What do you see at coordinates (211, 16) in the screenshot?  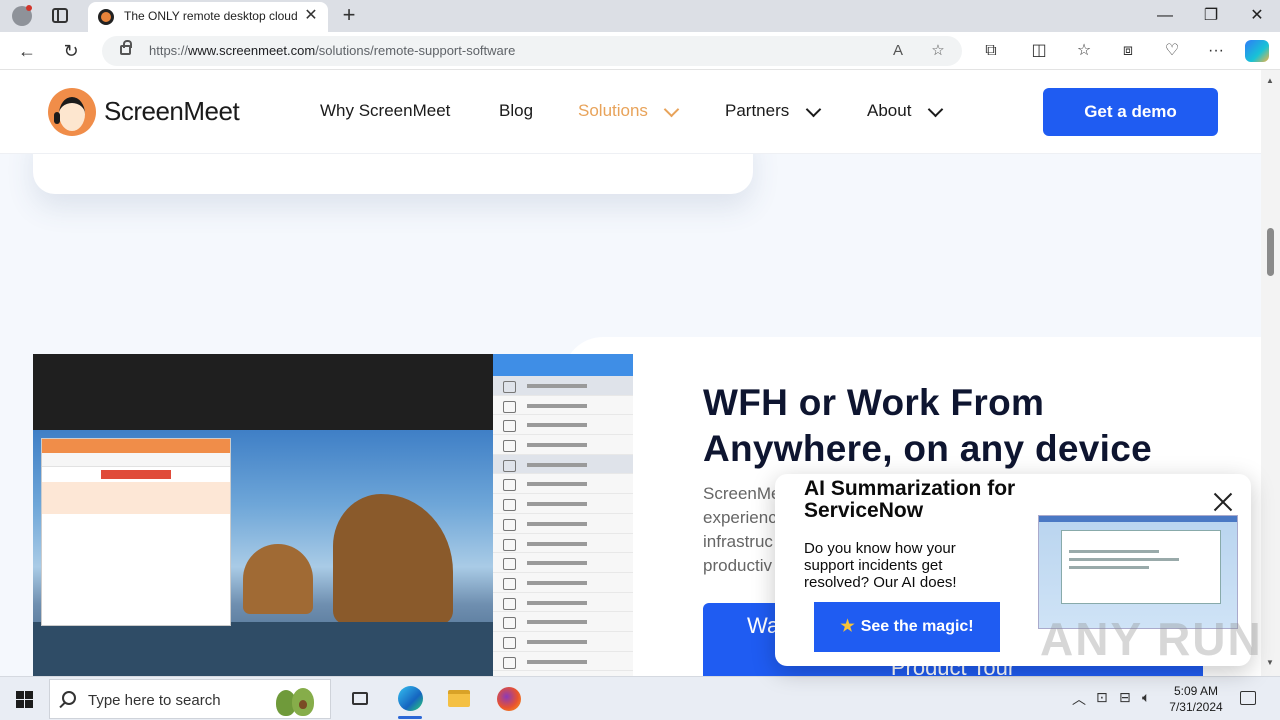 I see `tab-title: The ONLY remote desktop cloud` at bounding box center [211, 16].